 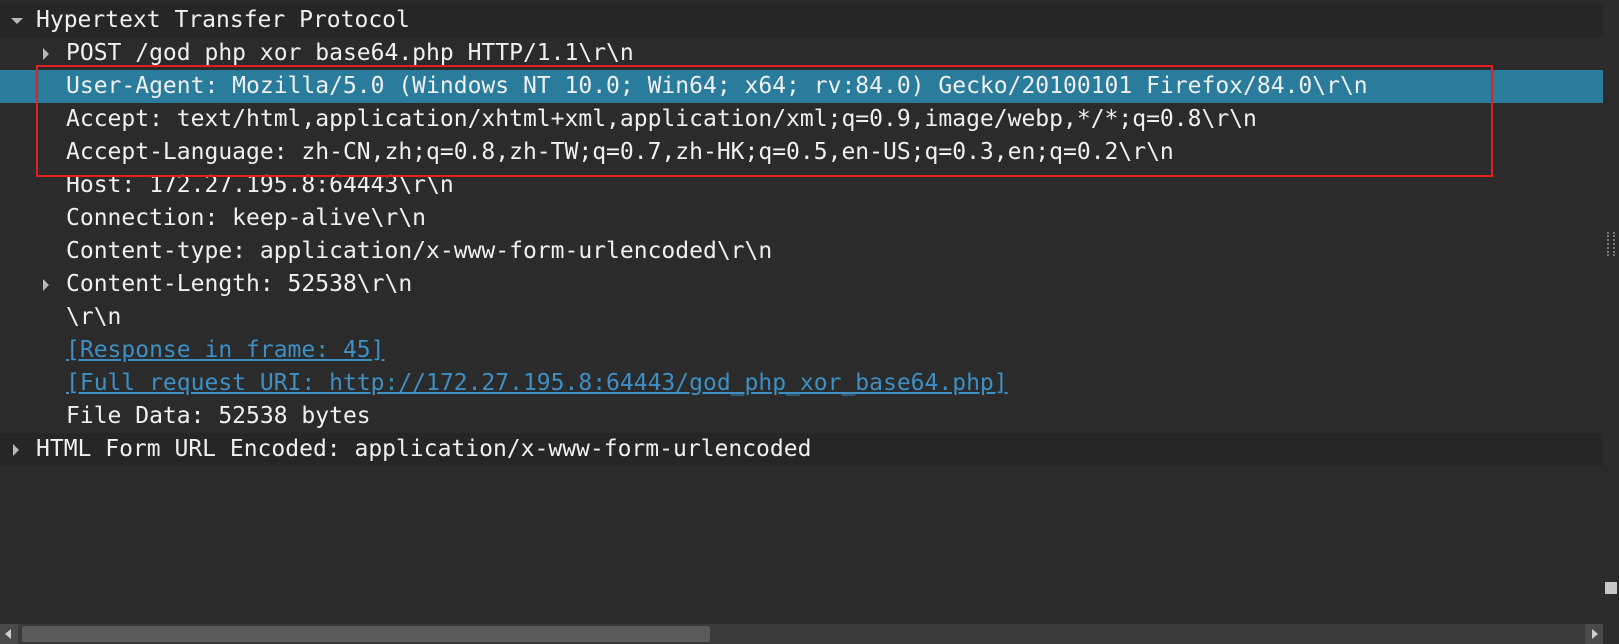 What do you see at coordinates (801, 218) in the screenshot?
I see `tree-node-connection: Connection: keep-alive\r\n` at bounding box center [801, 218].